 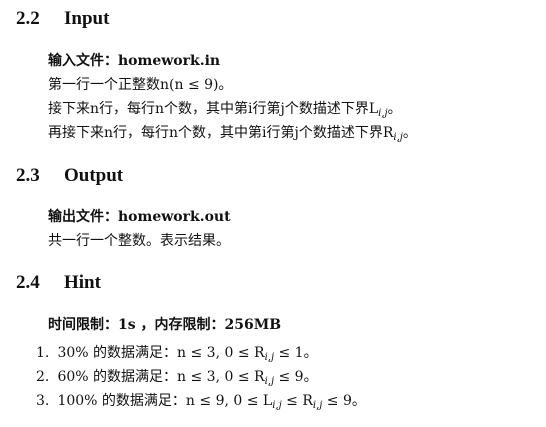 What do you see at coordinates (398, 137) in the screenshot?
I see `input-line-3-subscript: i,j` at bounding box center [398, 137].